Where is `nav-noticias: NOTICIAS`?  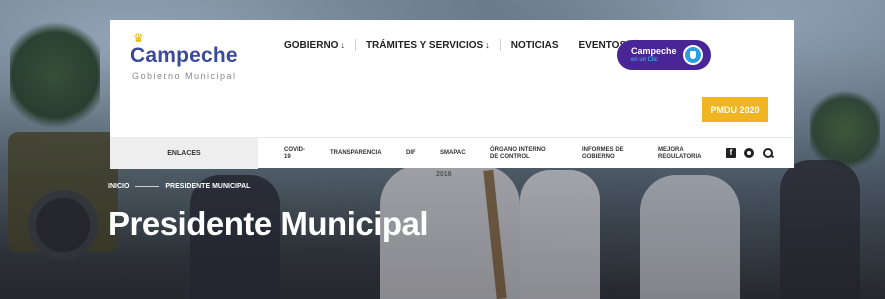
nav-noticias: NOTICIAS is located at coordinates (535, 45).